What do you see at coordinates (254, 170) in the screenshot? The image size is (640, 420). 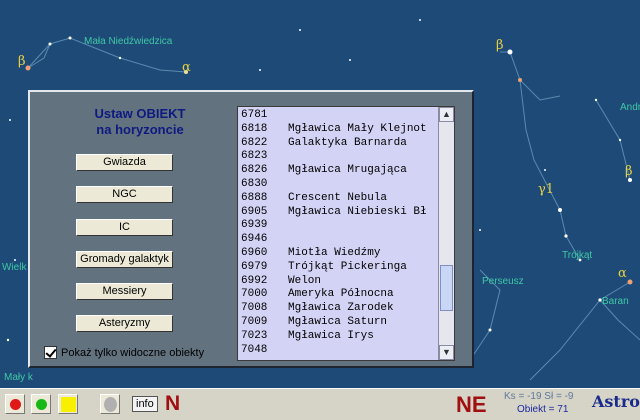 I see `object-number: 6826` at bounding box center [254, 170].